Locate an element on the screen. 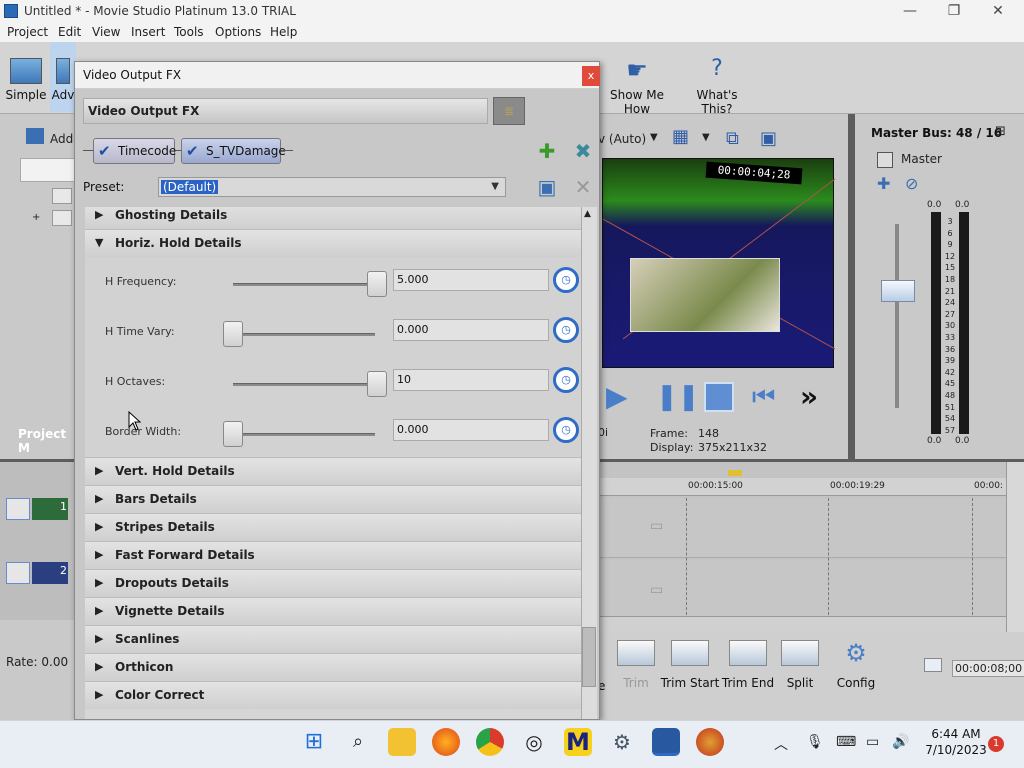 Image resolution: width=1024 pixels, height=768 pixels. keyboard-icon: ⌨ is located at coordinates (846, 742).